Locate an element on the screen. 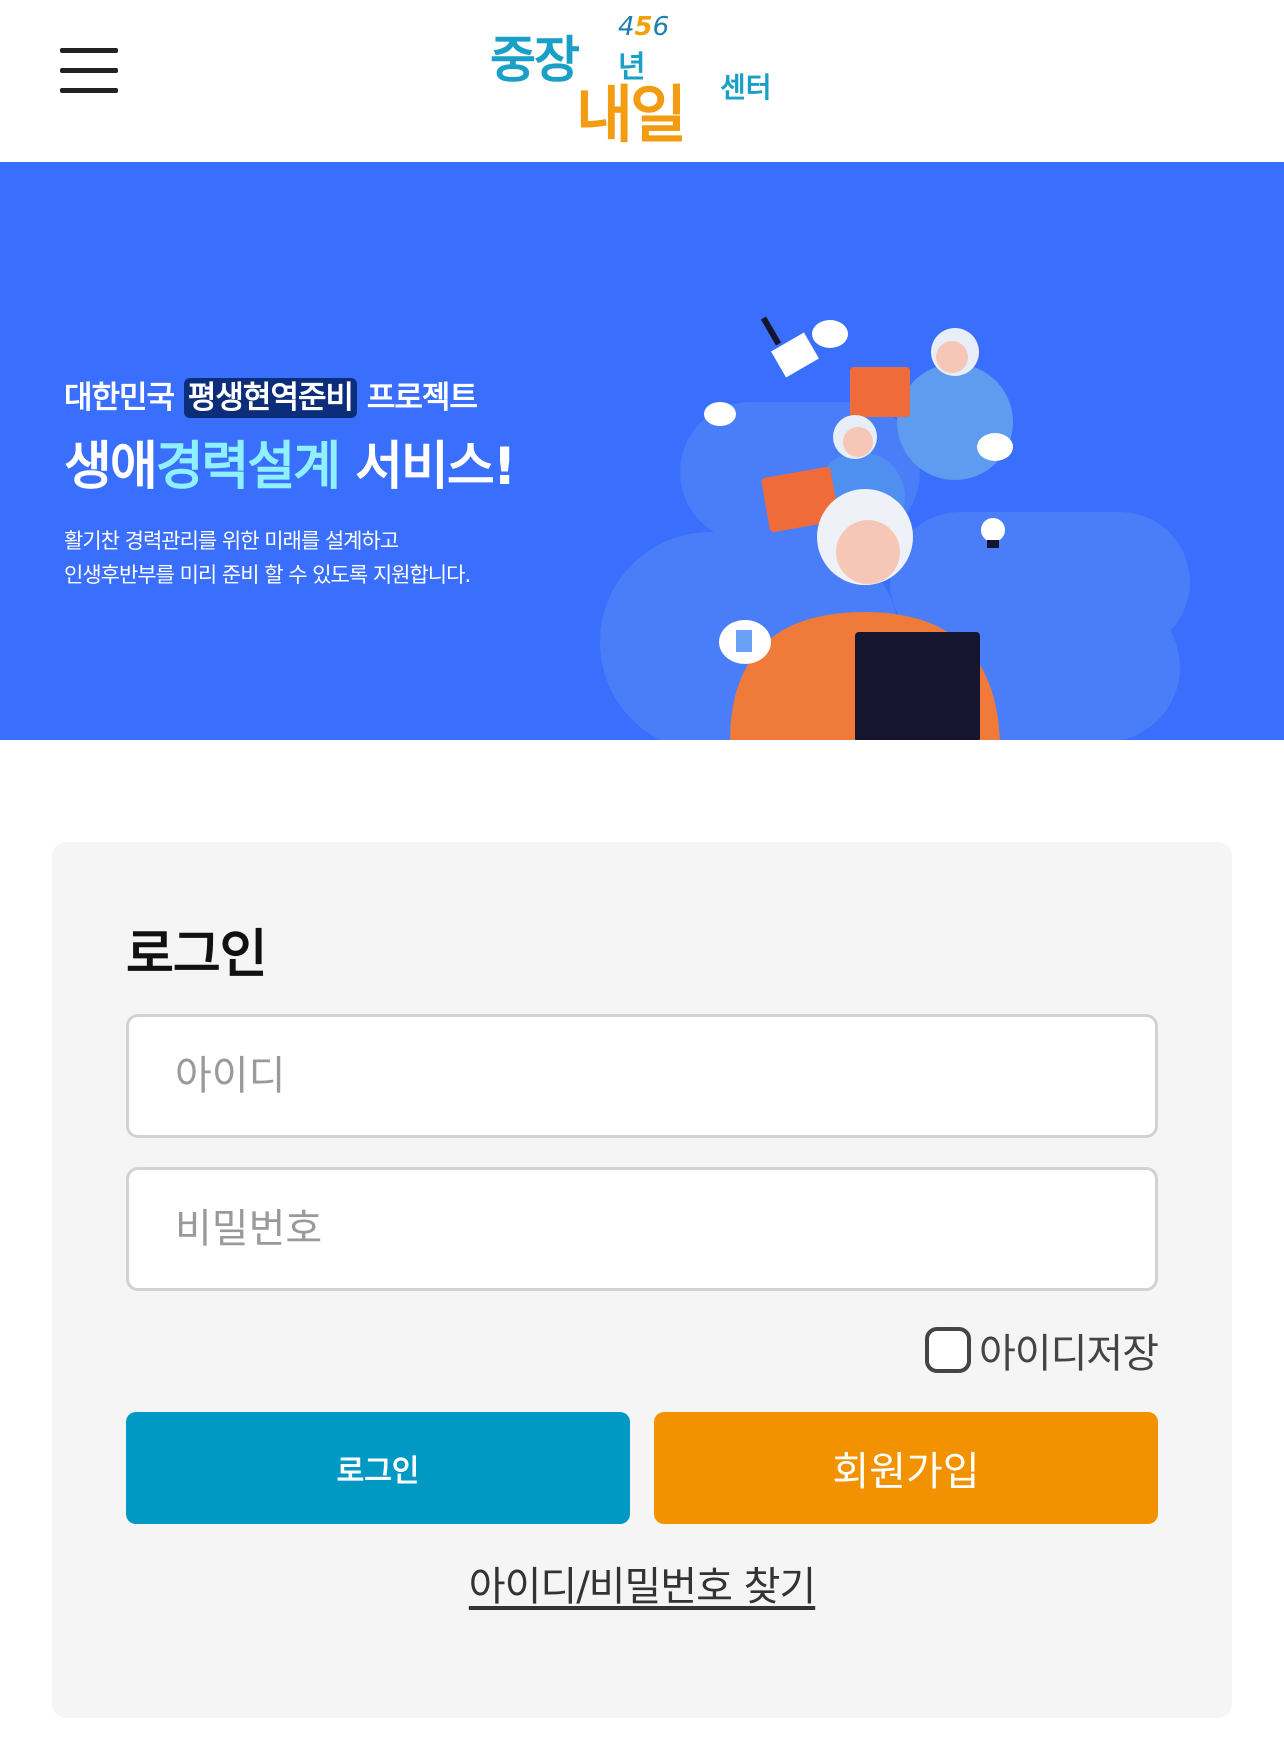  banner-headline: 생애경력설계 서비스! is located at coordinates (290, 467).